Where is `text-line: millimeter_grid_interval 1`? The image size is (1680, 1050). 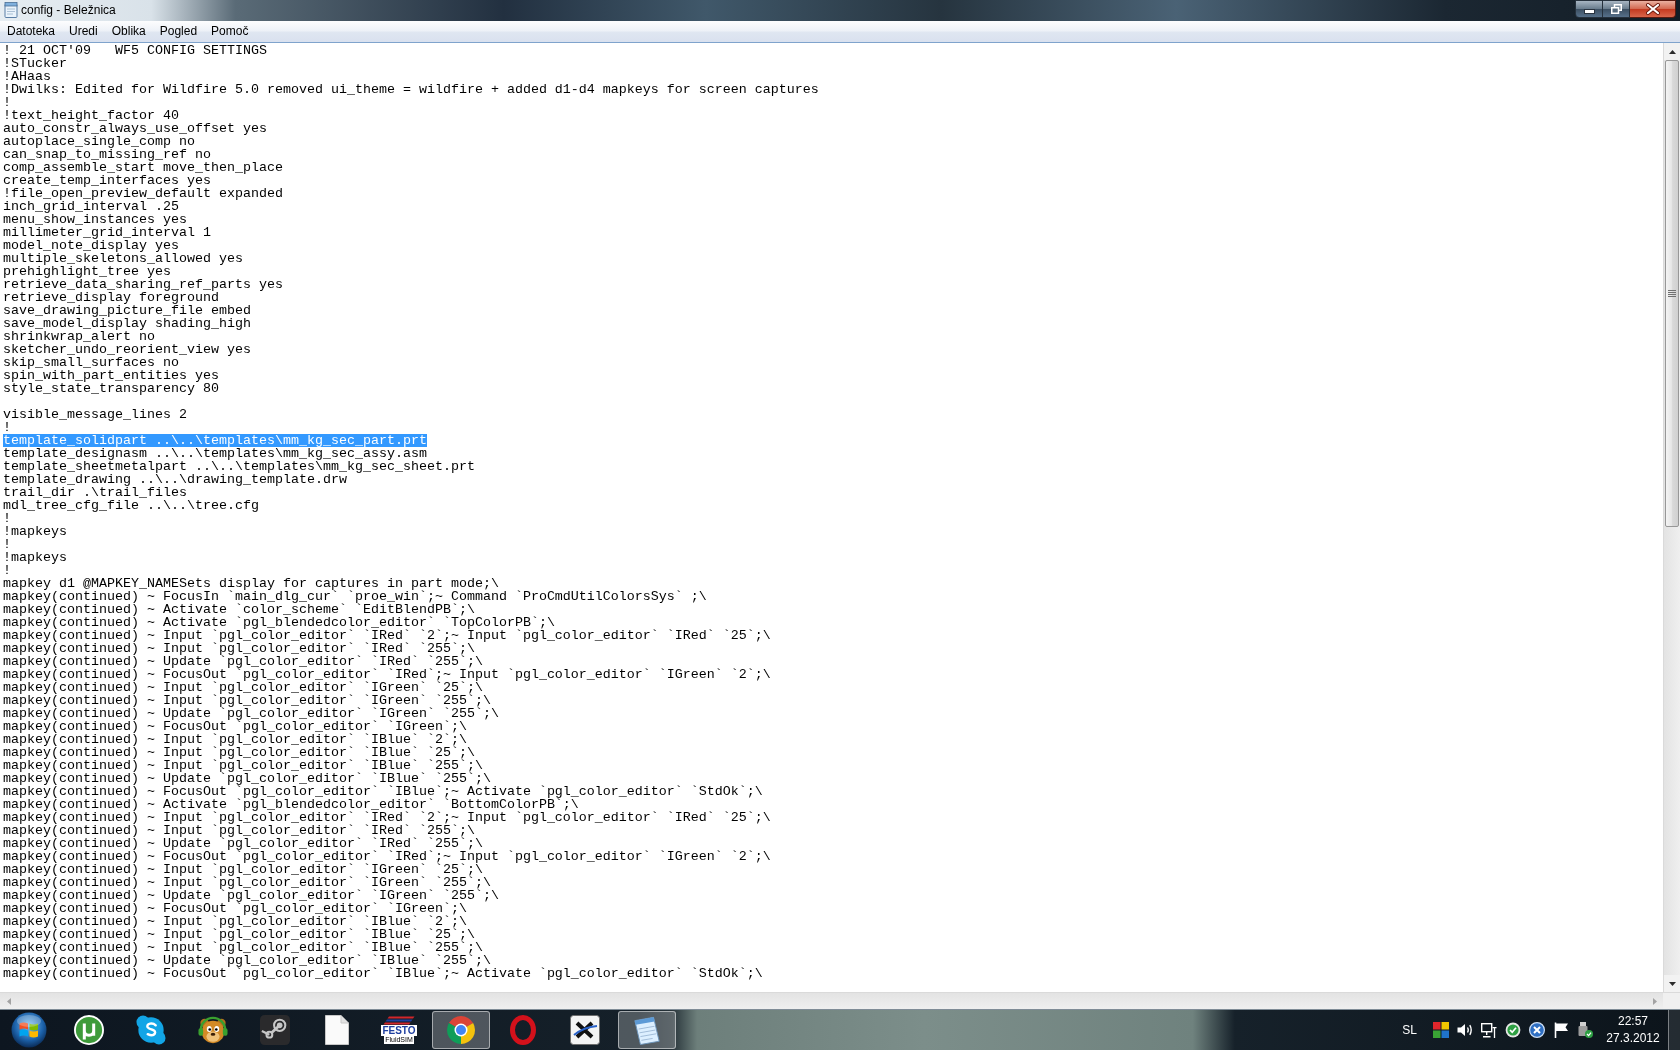 text-line: millimeter_grid_interval 1 is located at coordinates (107, 232).